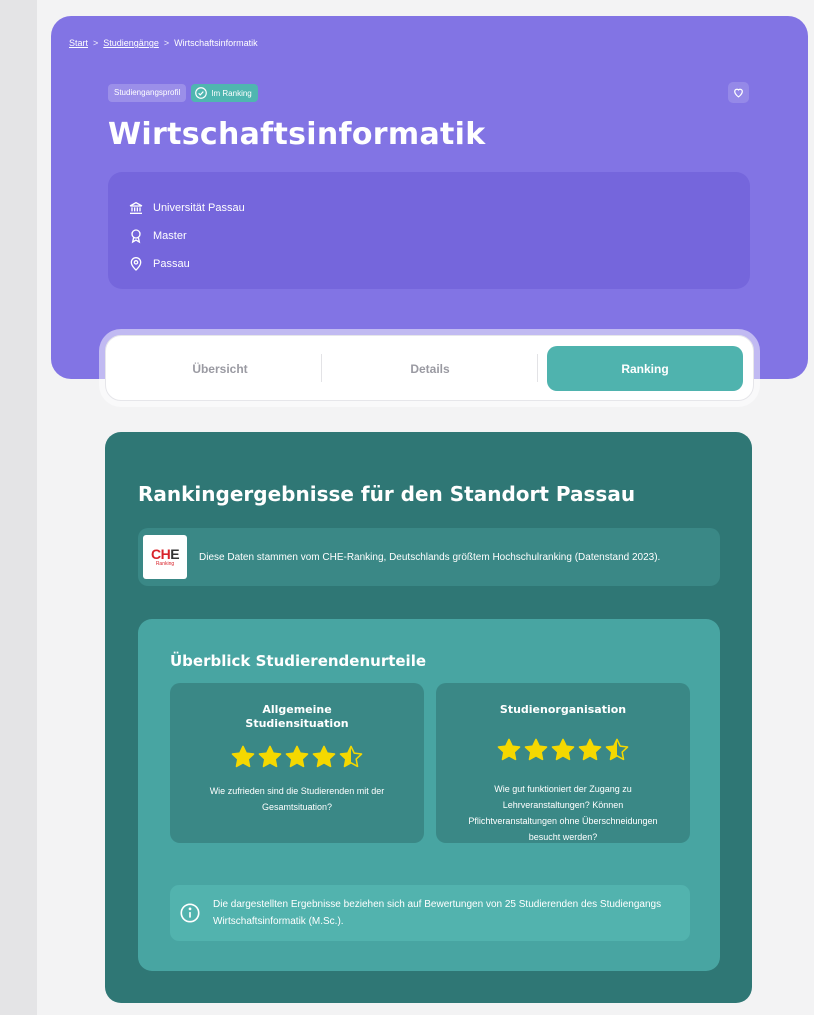 This screenshot has width=814, height=1015. Describe the element at coordinates (199, 208) in the screenshot. I see `university-name: Universität Passau` at that location.